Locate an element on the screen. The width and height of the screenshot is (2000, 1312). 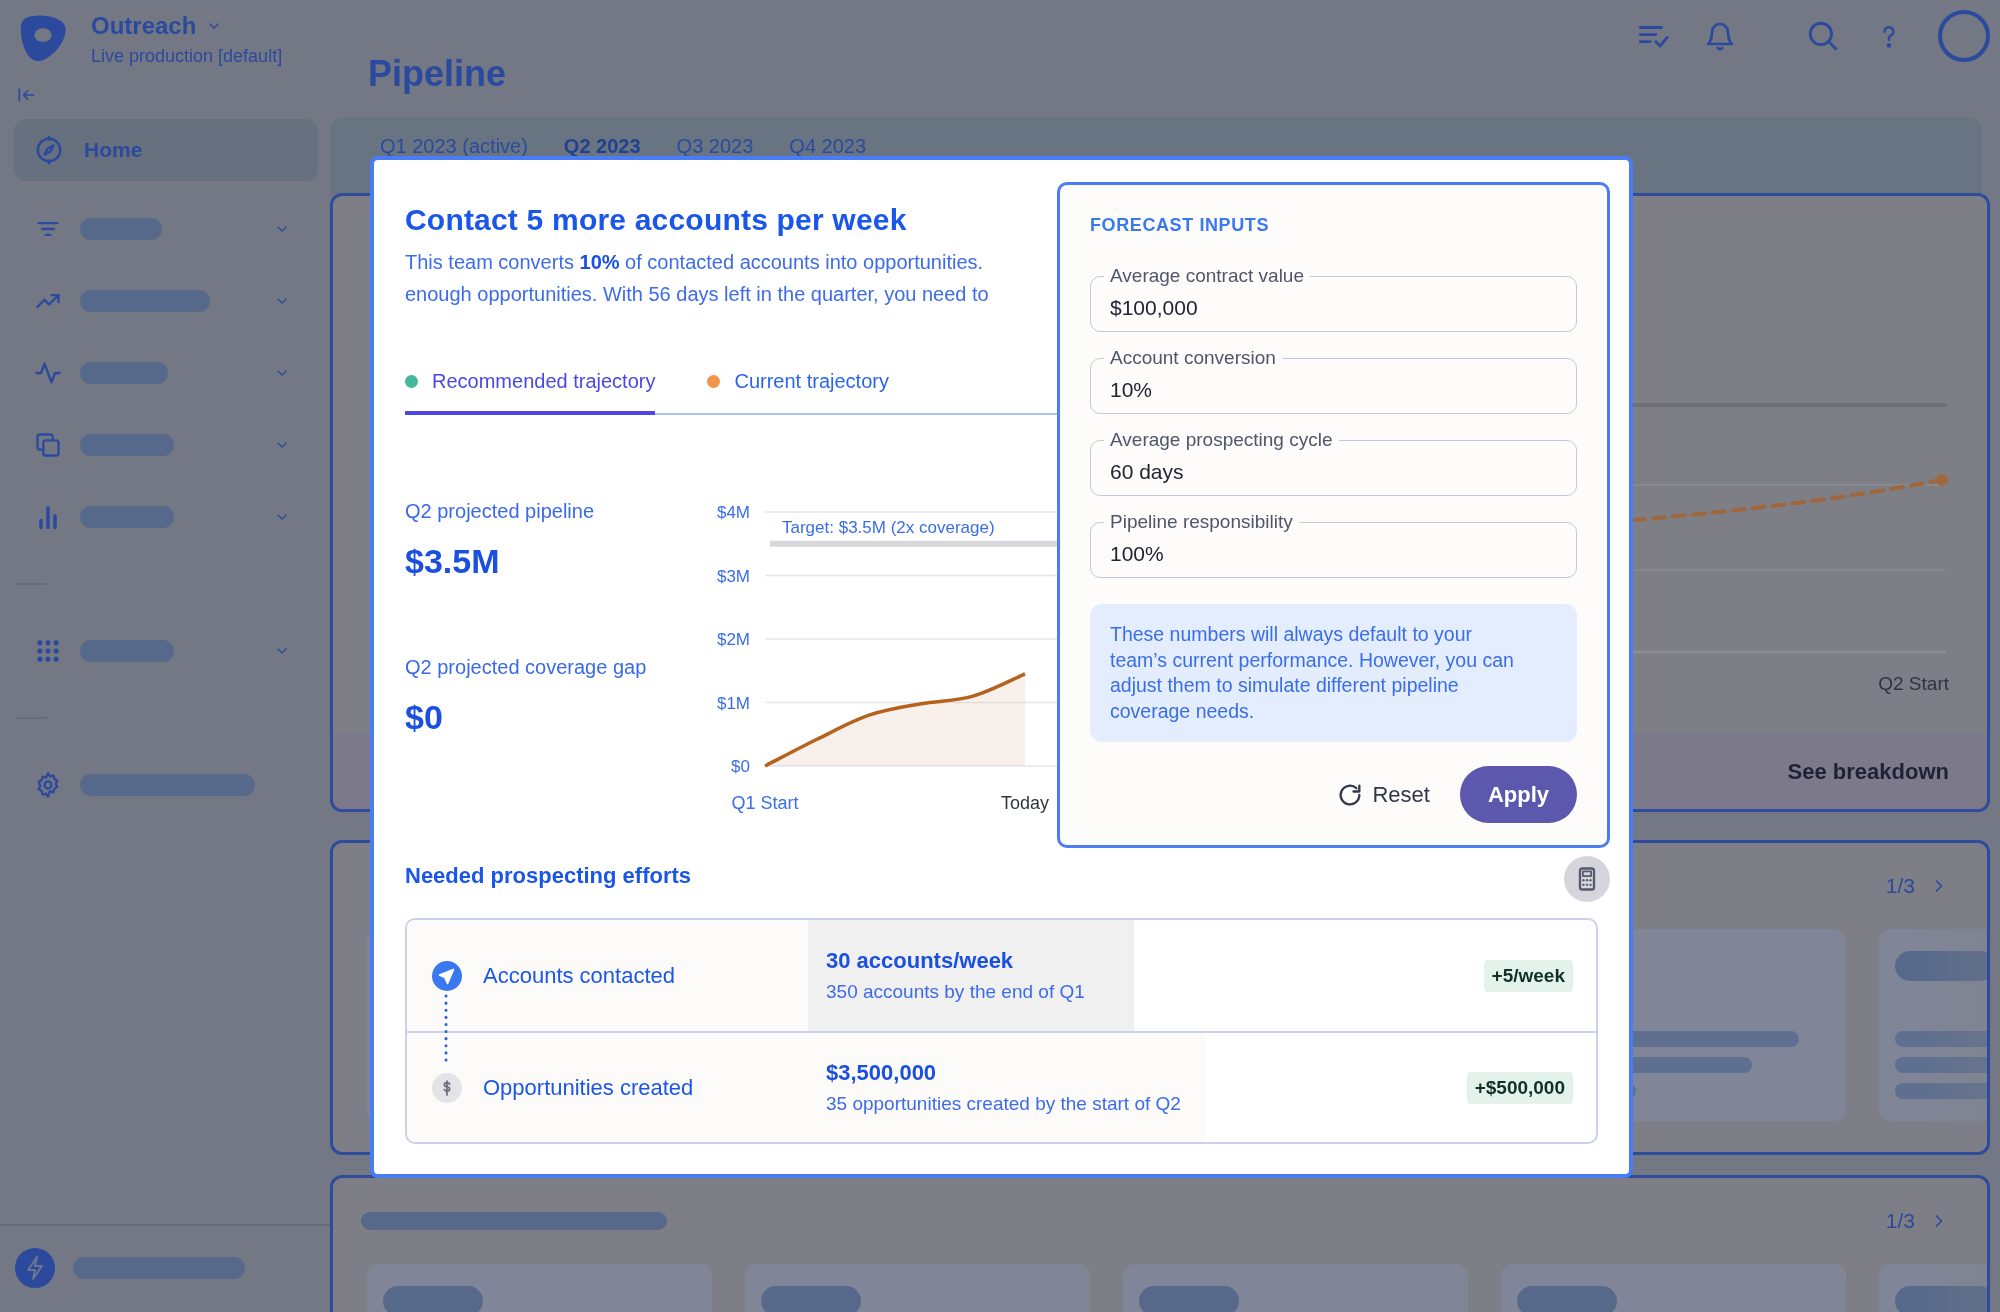
input-field: Account conversion 10% is located at coordinates (1333, 380).